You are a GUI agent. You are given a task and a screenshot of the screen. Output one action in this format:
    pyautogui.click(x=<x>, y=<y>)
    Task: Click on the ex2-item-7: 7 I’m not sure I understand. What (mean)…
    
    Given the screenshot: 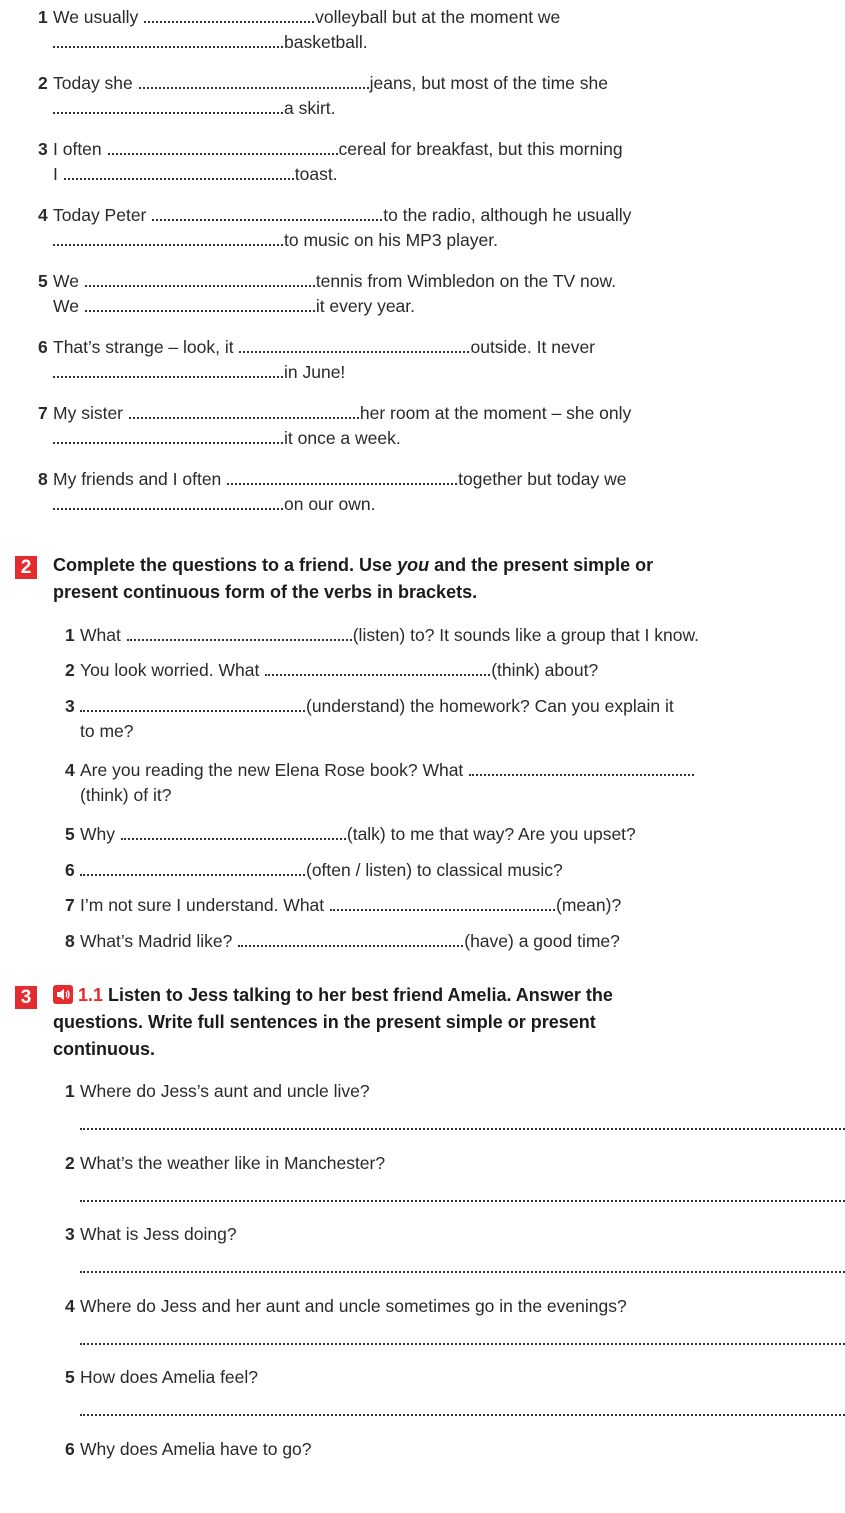 What is the action you would take?
    pyautogui.click(x=343, y=905)
    